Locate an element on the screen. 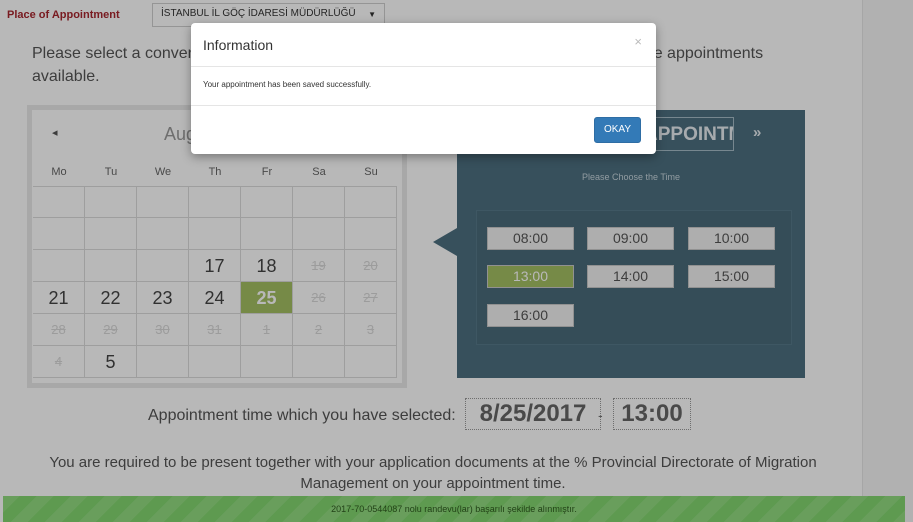 The width and height of the screenshot is (913, 522). okay-button: OKAY is located at coordinates (617, 130).